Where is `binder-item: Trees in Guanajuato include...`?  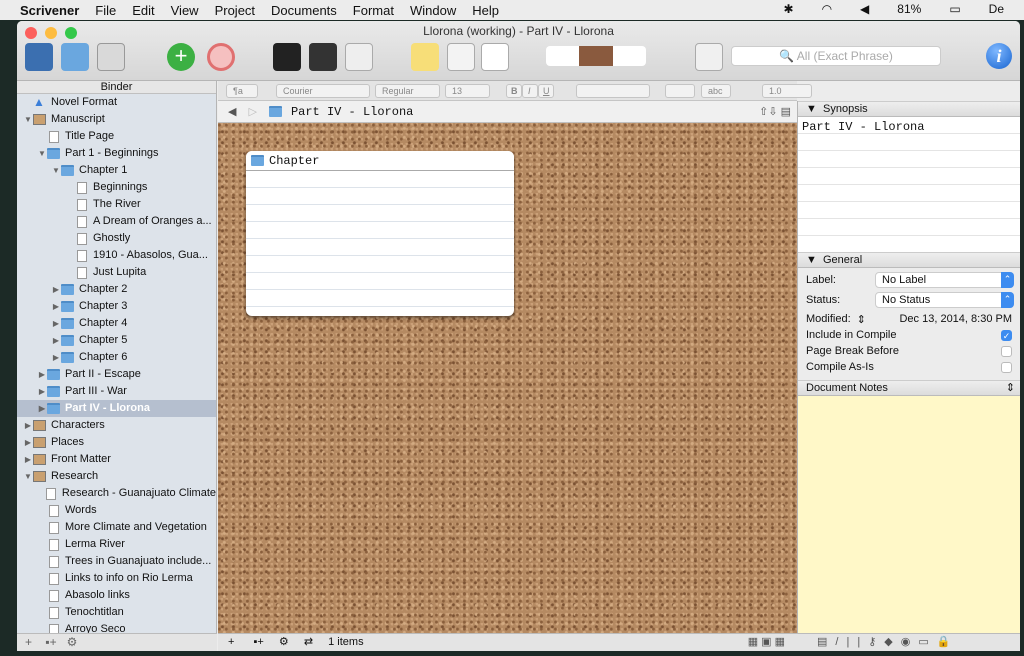
binder-item: Trees in Guanajuato include... is located at coordinates (116, 561).